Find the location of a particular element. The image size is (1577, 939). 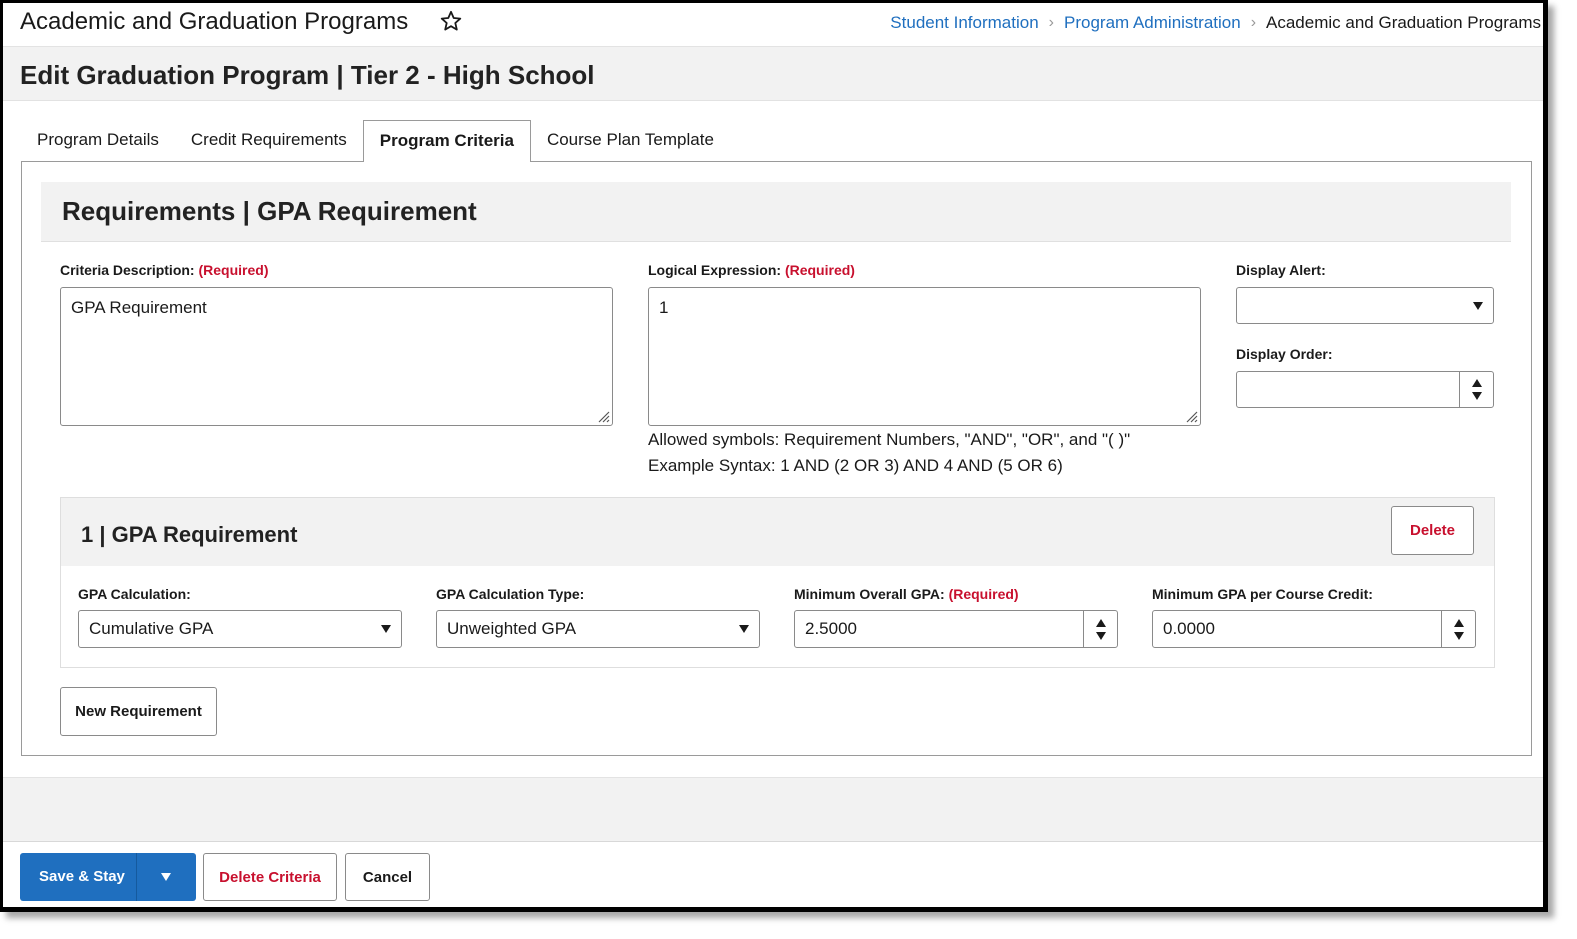

minimum-overall-gpa-label-text: Minimum Overall GPA: is located at coordinates (869, 594).